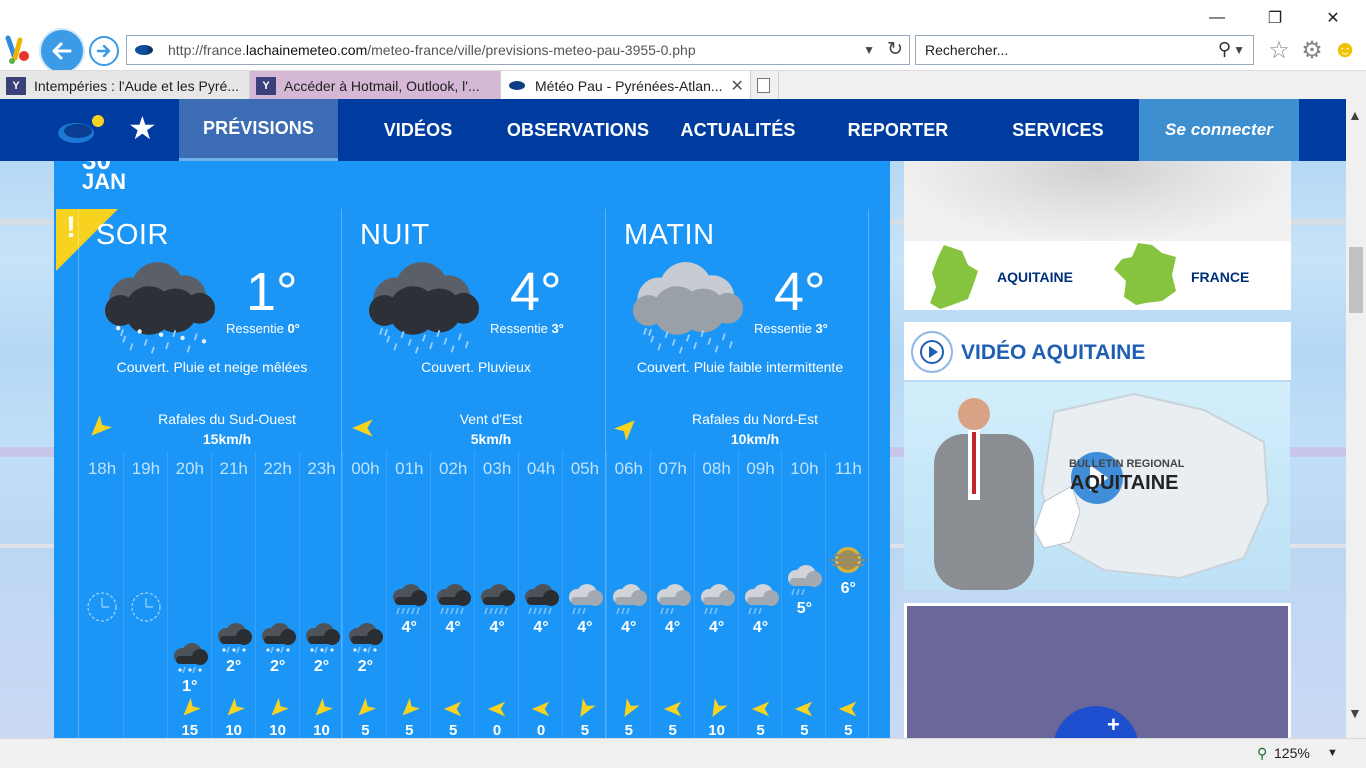 This screenshot has height=768, width=1366. I want to click on refresh-icon: ↻, so click(895, 49).